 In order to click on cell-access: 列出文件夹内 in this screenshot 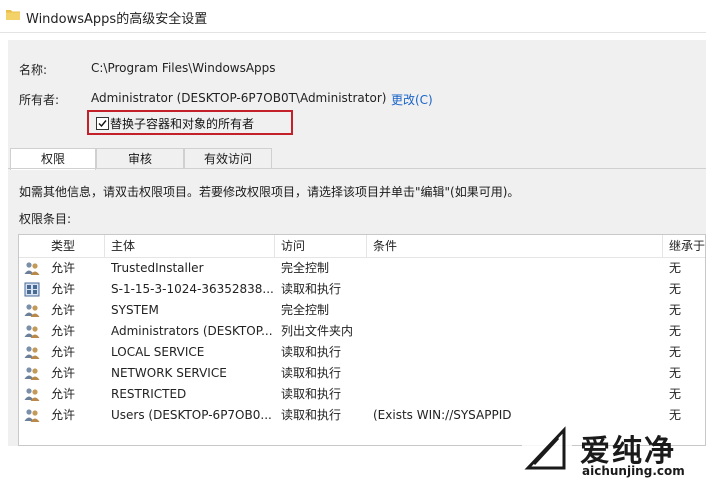, I will do `click(317, 331)`.